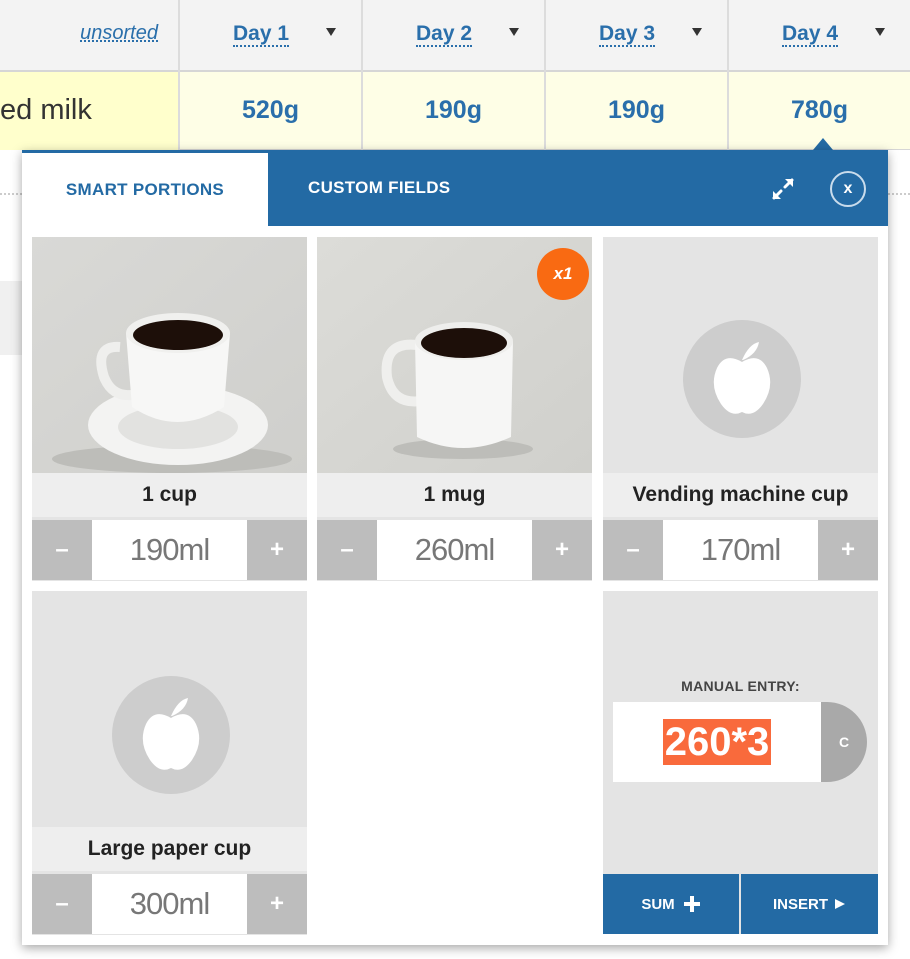  I want to click on tab-bar: SMART PORTIONS CUSTOM FIELDS x, so click(455, 188).